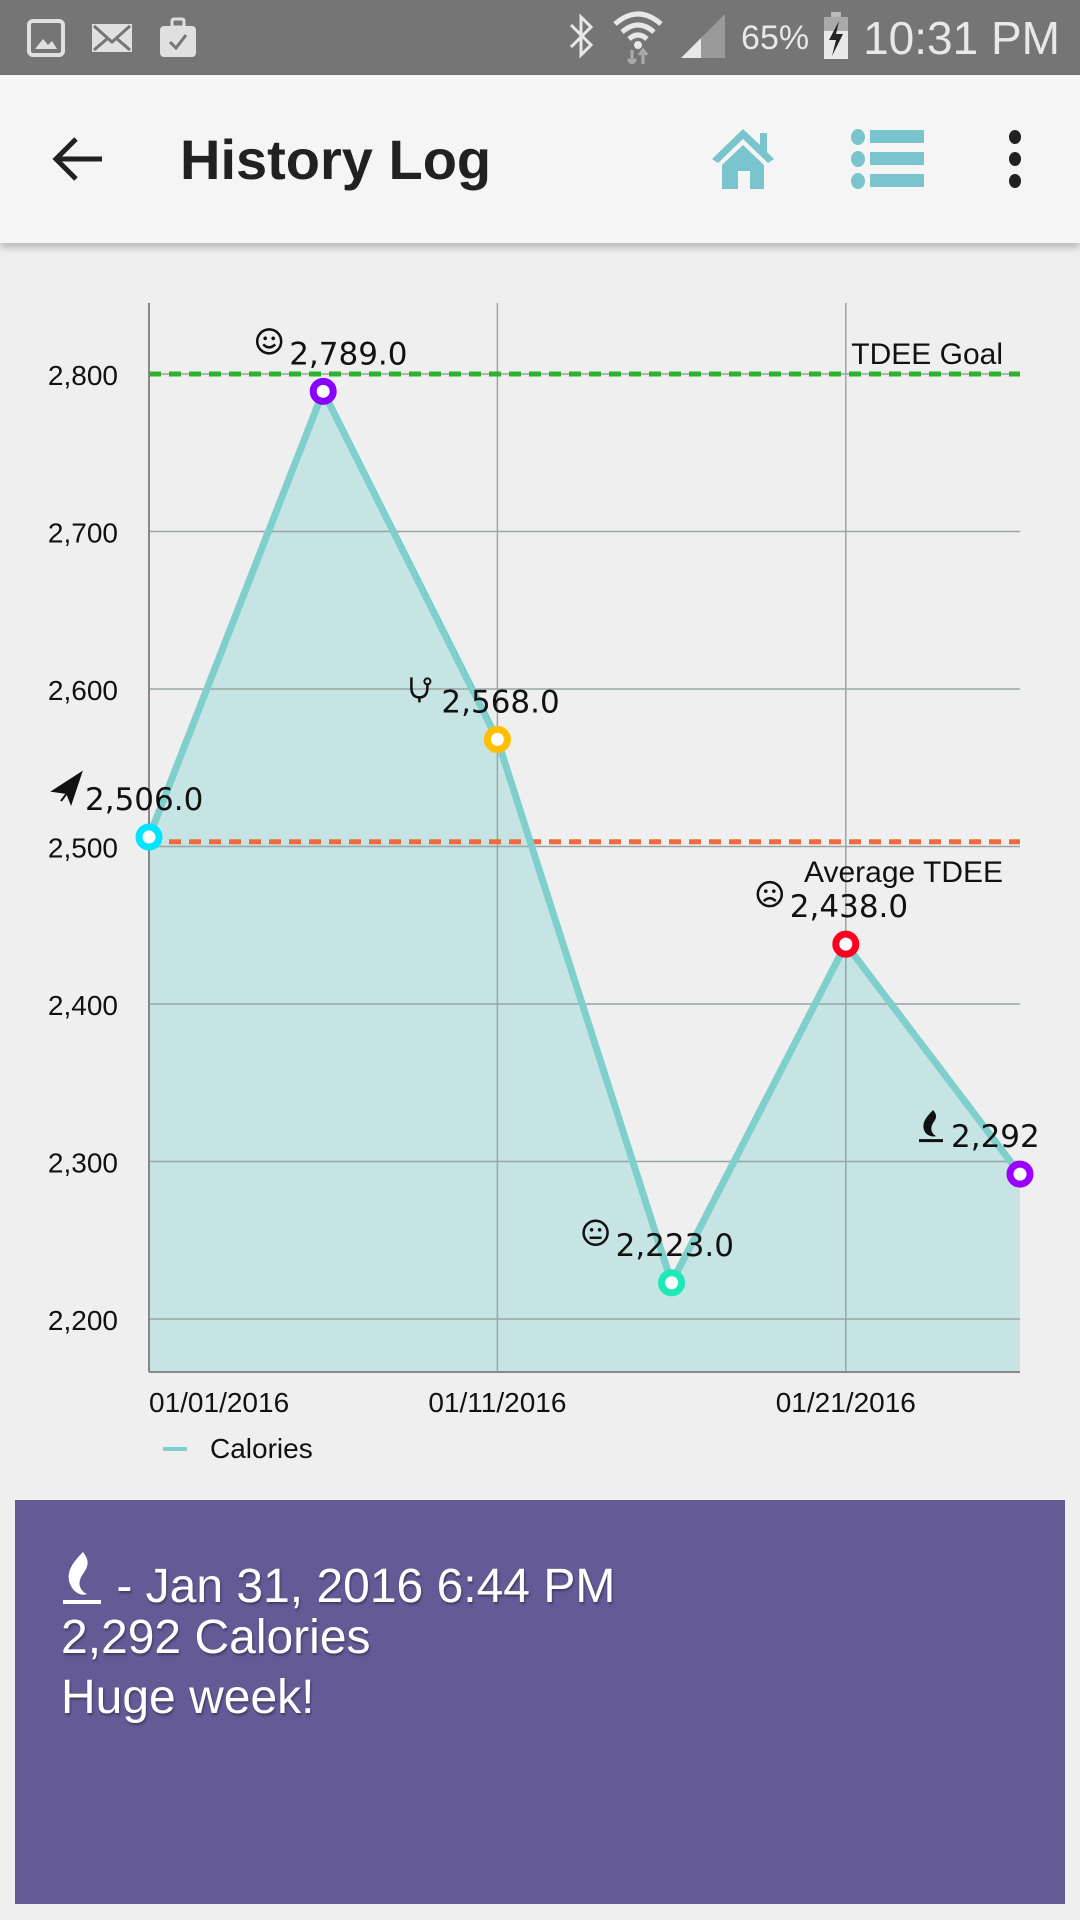 The image size is (1080, 1920). I want to click on clock: 10:31 PM, so click(961, 38).